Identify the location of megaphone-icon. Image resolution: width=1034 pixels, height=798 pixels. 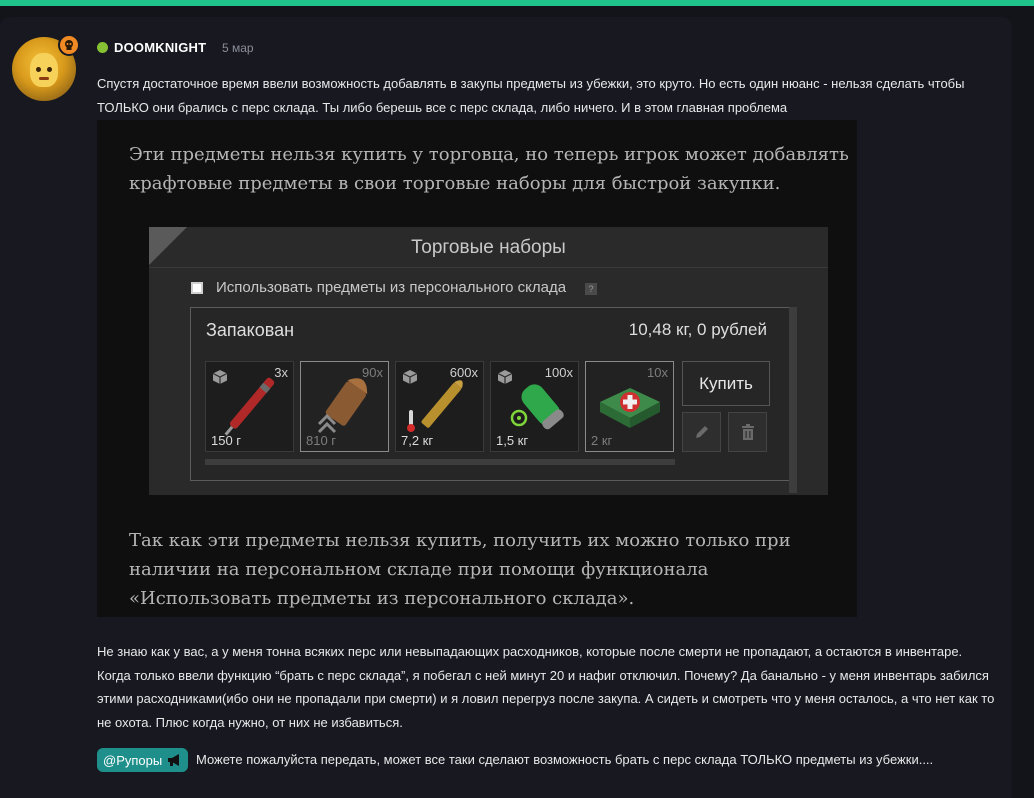
(174, 760).